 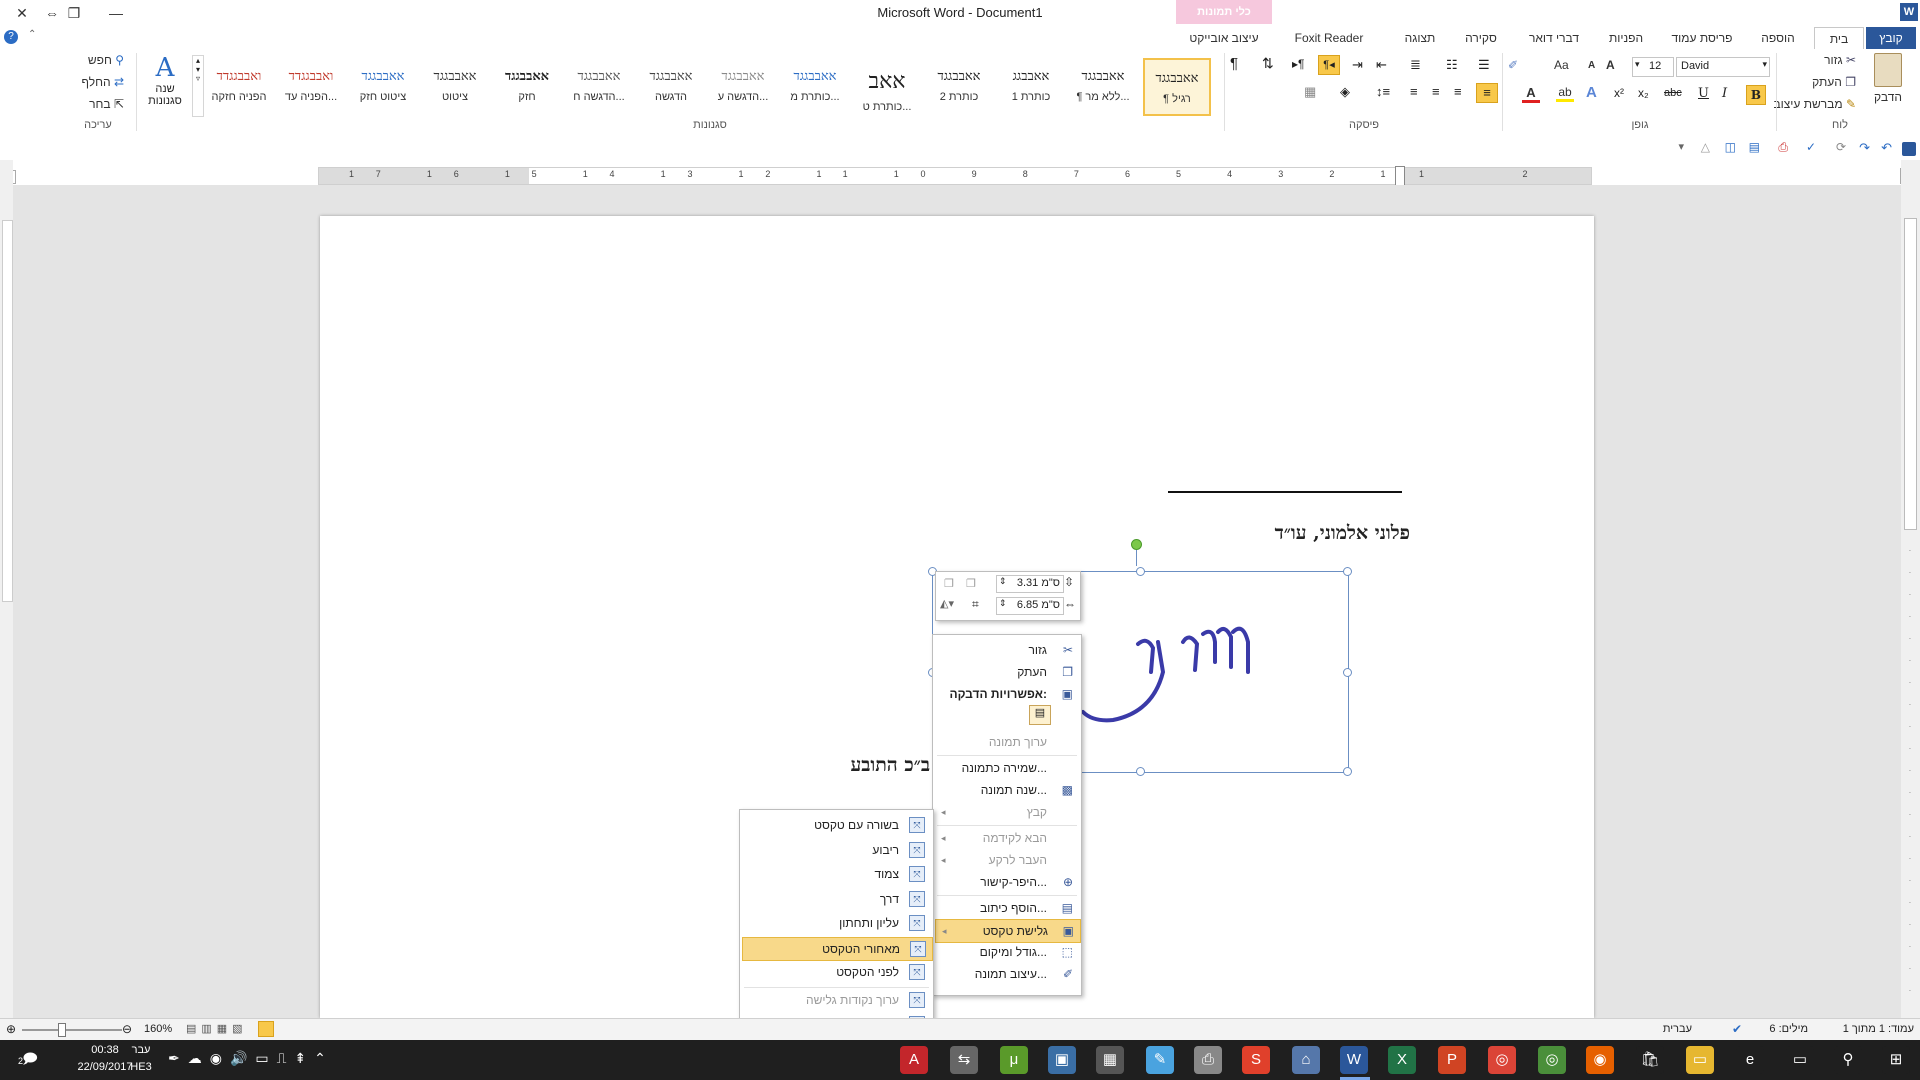 What do you see at coordinates (1591, 65) in the screenshot?
I see `shrink-font-button: A` at bounding box center [1591, 65].